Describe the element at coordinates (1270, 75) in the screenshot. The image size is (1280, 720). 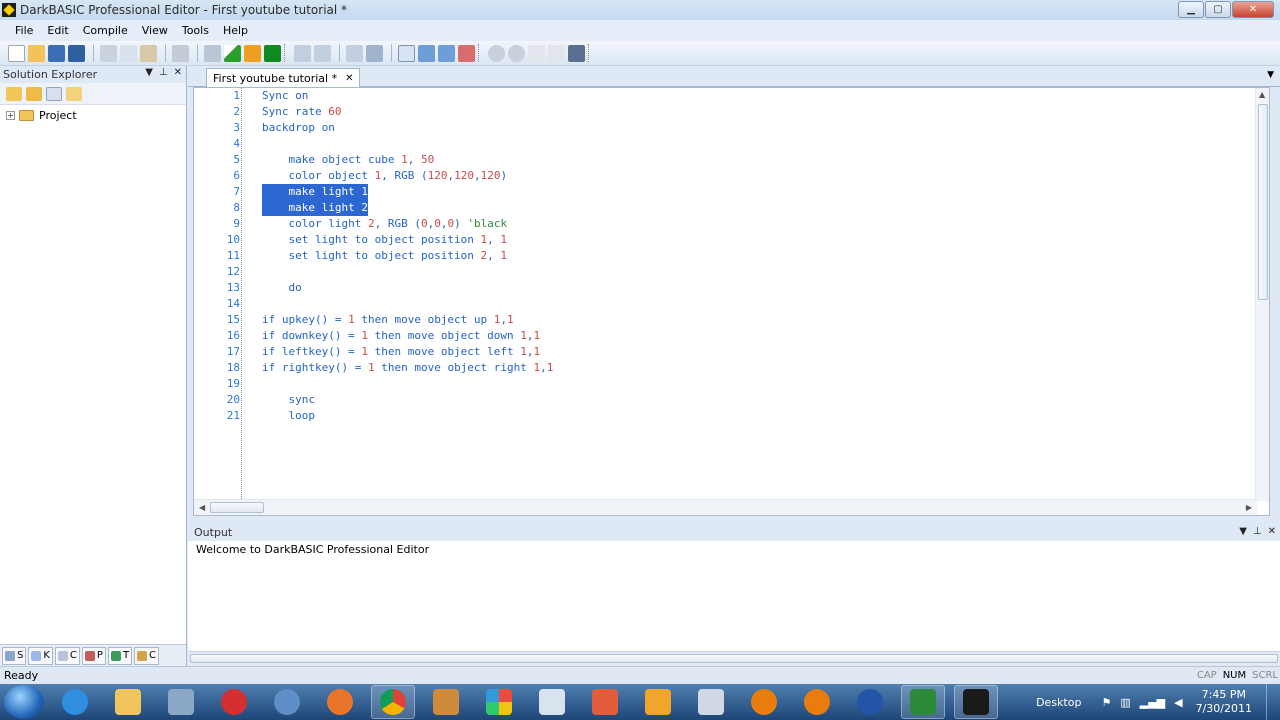
I see `tab-list-icon: ▼` at that location.